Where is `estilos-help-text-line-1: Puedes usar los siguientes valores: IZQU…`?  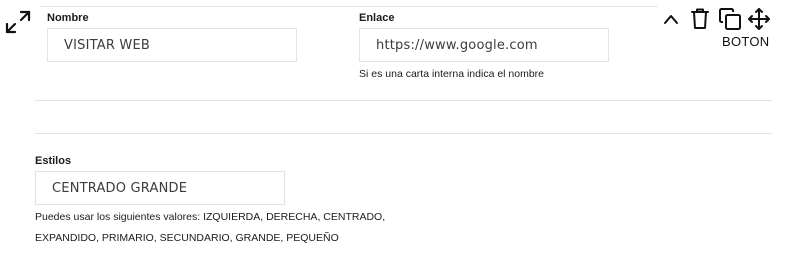
estilos-help-text-line-1: Puedes usar los siguientes valores: IZQU… is located at coordinates (210, 217).